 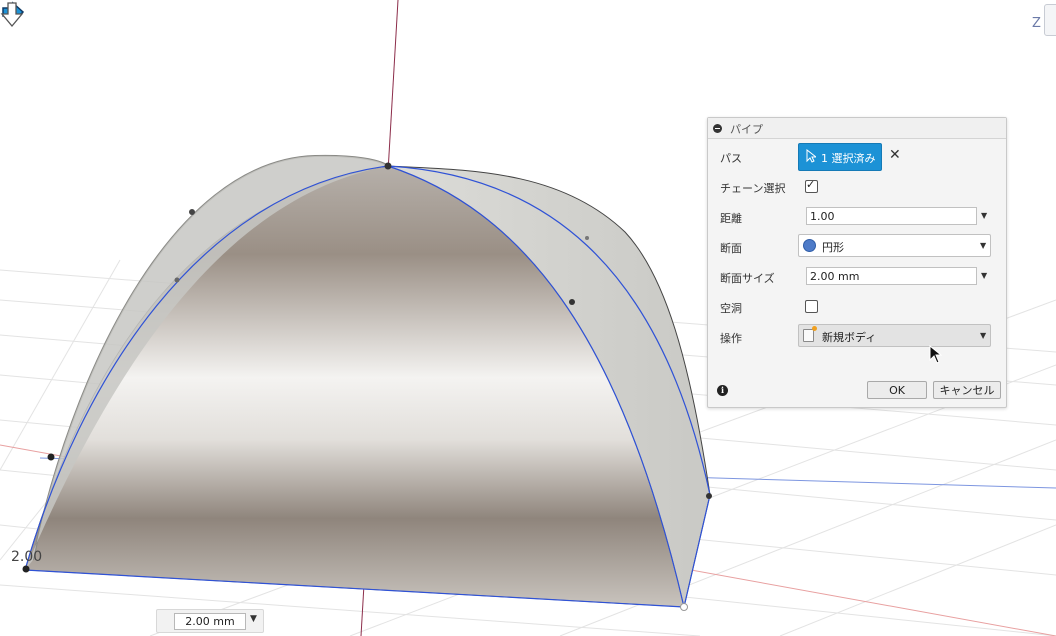 What do you see at coordinates (857, 128) in the screenshot?
I see `dialog-header: パイプ` at bounding box center [857, 128].